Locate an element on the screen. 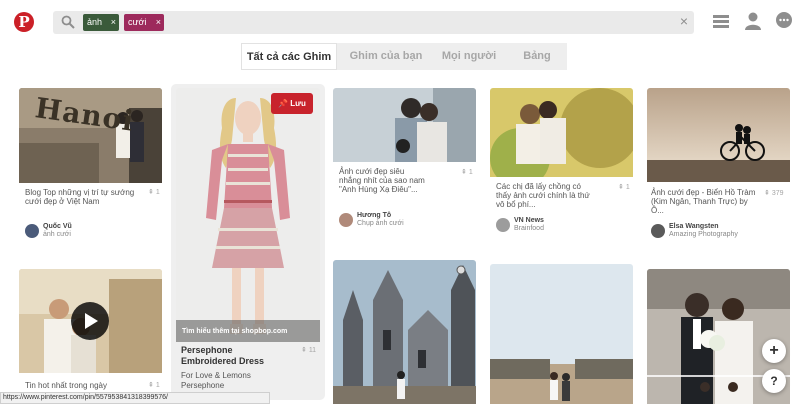  author-name: VN News is located at coordinates (529, 220).